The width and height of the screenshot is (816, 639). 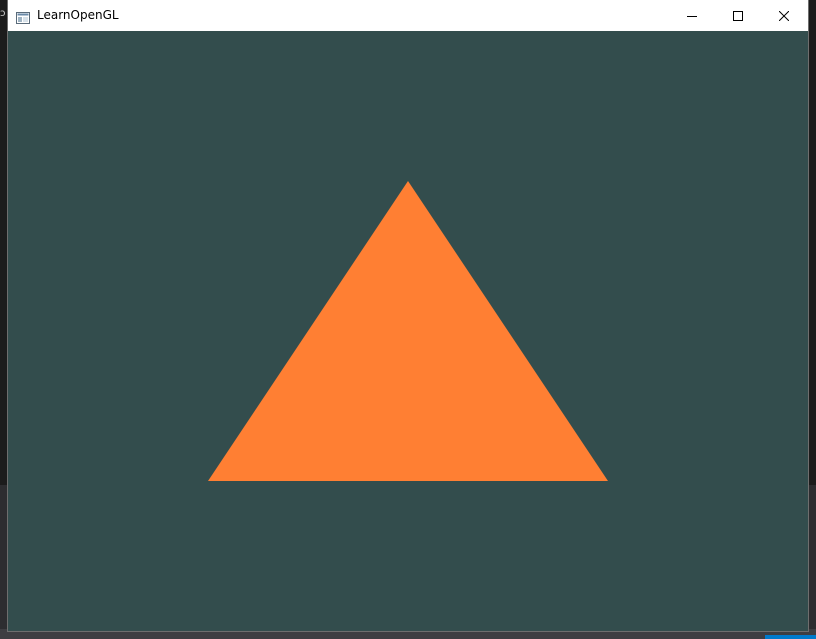 What do you see at coordinates (408, 15) in the screenshot?
I see `title-bar: LearnOpenGL` at bounding box center [408, 15].